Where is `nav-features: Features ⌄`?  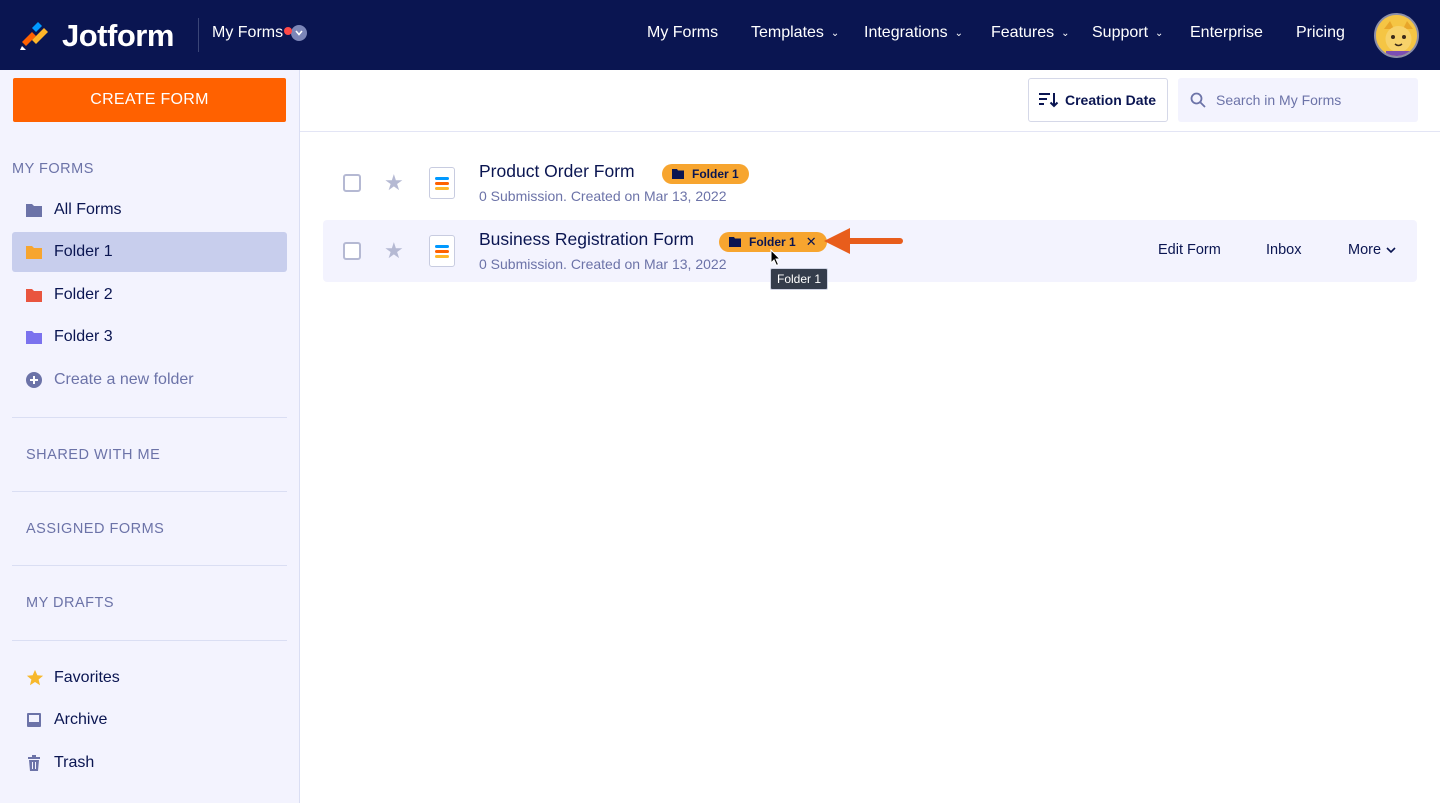
nav-features: Features ⌄ is located at coordinates (1030, 33).